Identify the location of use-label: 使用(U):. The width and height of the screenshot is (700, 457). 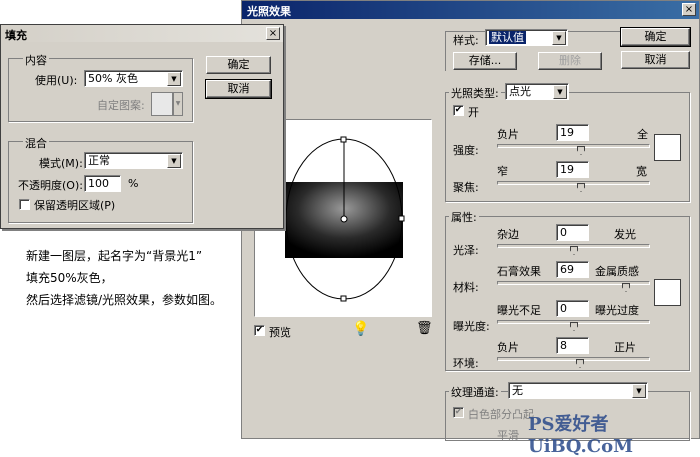
(56, 80).